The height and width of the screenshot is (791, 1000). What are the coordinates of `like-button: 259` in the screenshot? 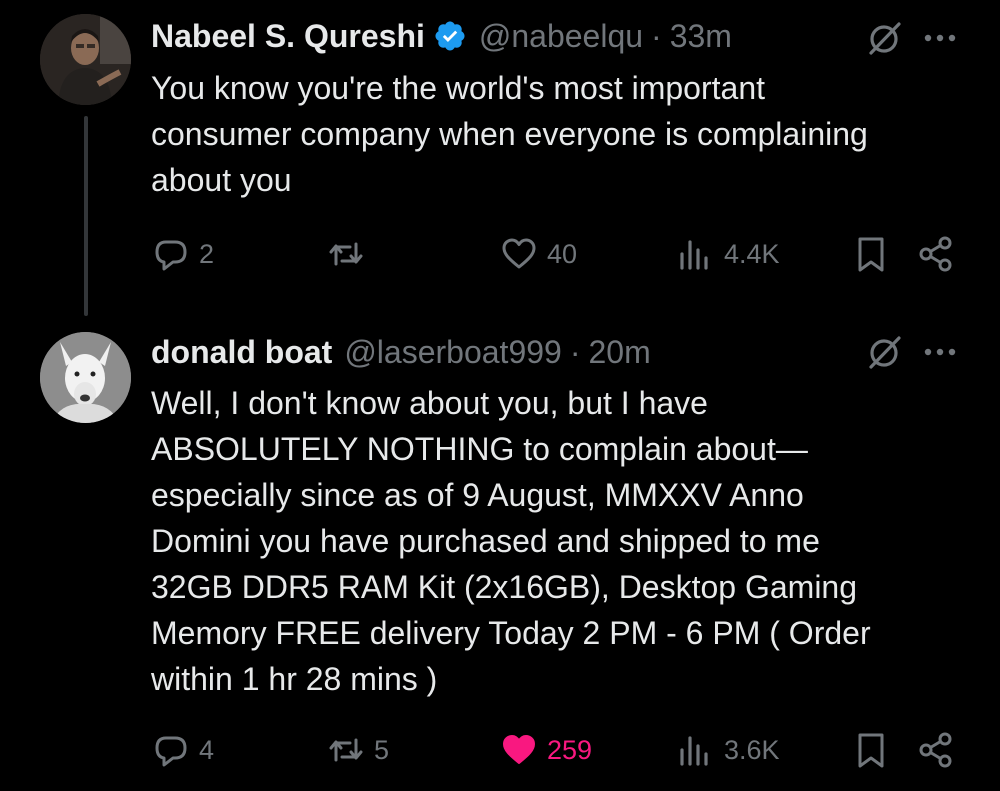 It's located at (545, 750).